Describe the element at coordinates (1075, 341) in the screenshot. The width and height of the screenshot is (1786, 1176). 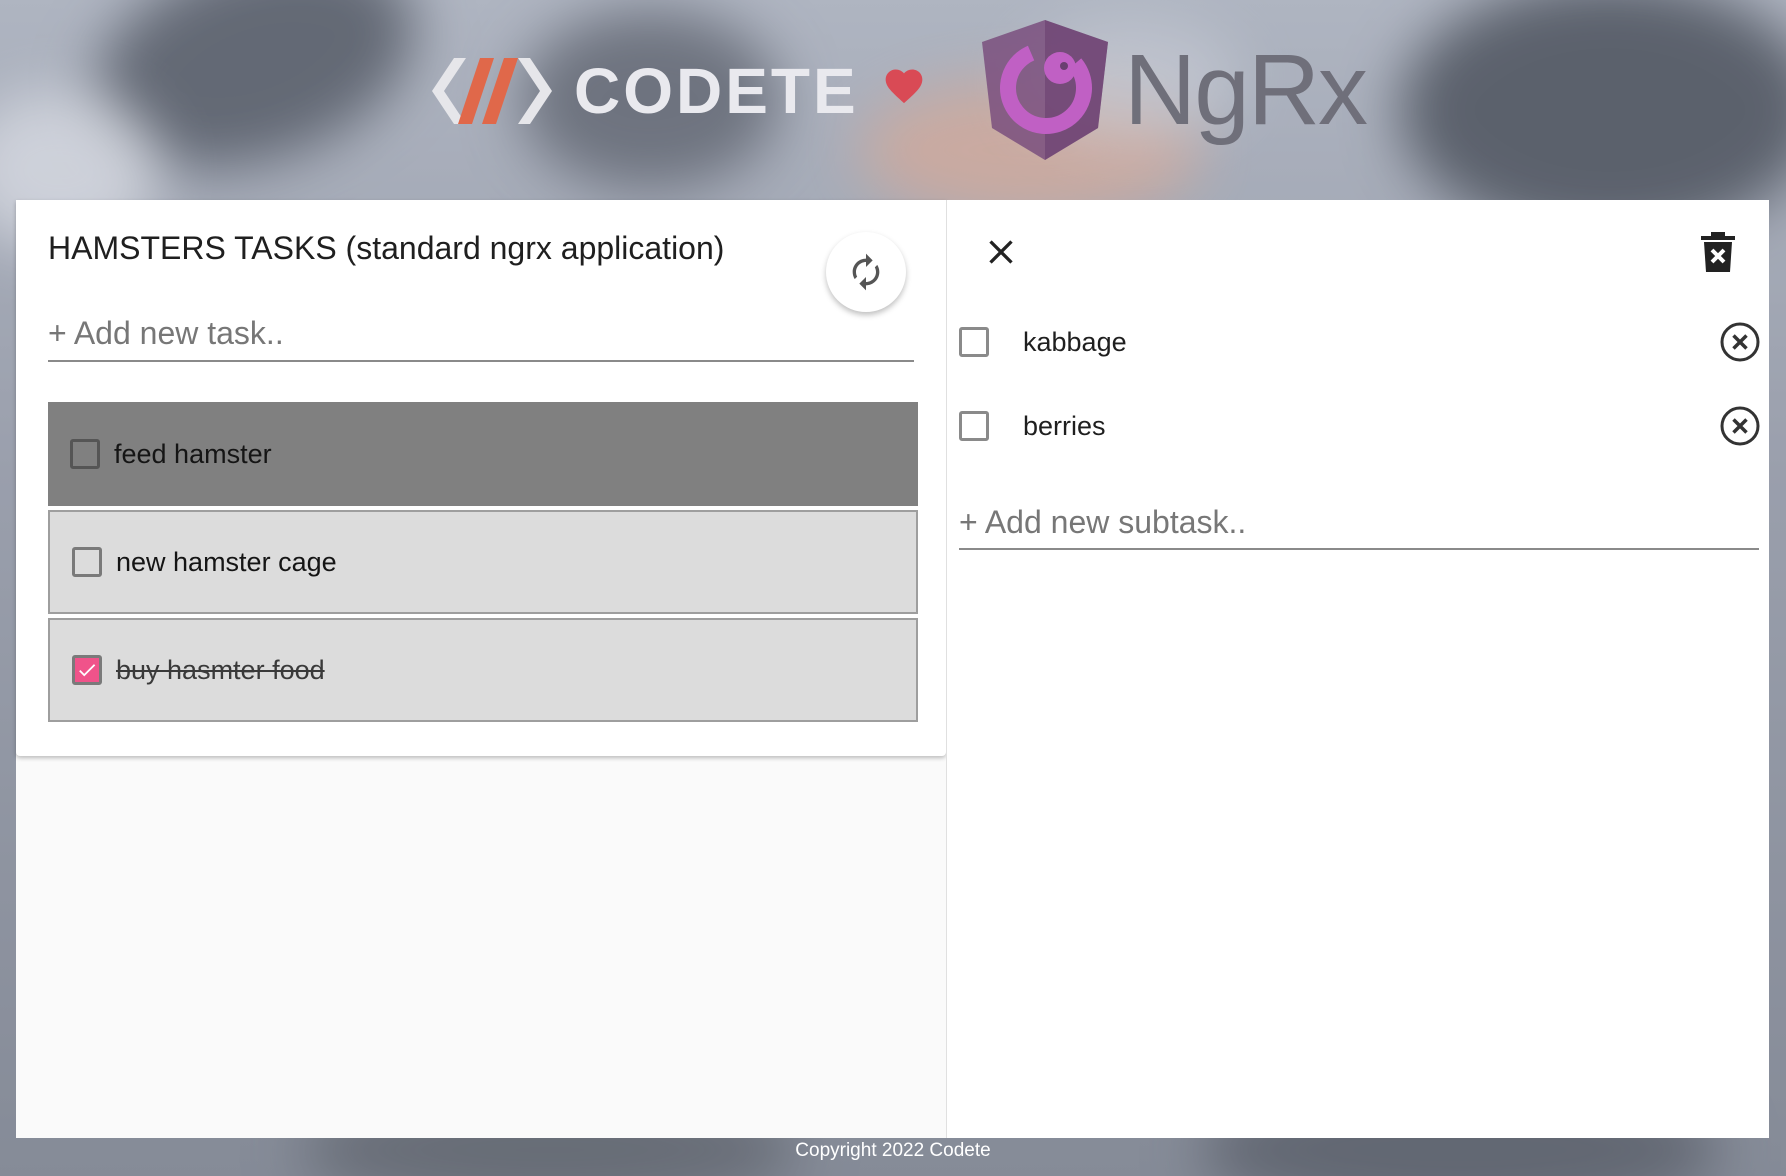
I see `subtask-label: kabbage` at that location.